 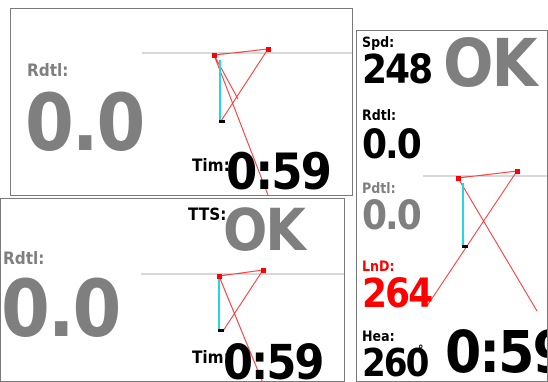 I want to click on tim-label: Tim:, so click(x=211, y=166).